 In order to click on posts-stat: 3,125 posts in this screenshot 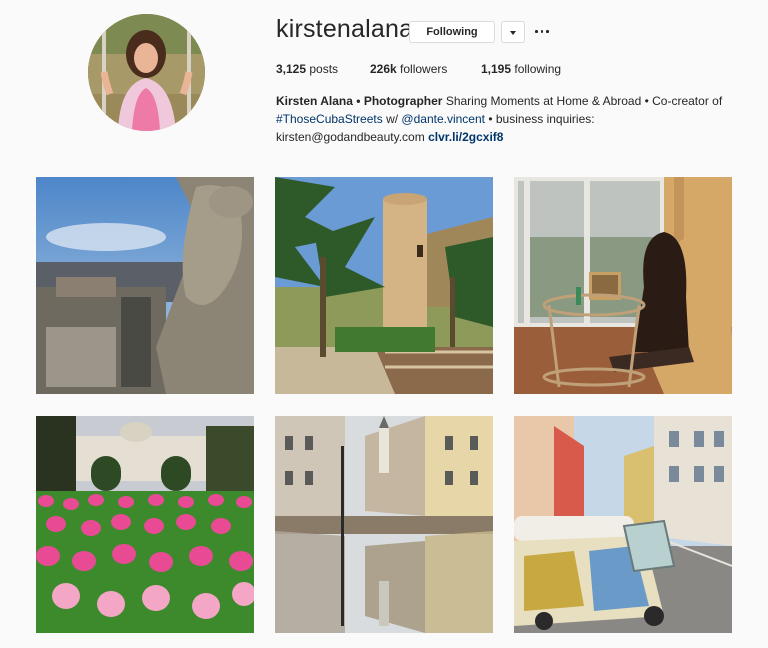, I will do `click(307, 69)`.